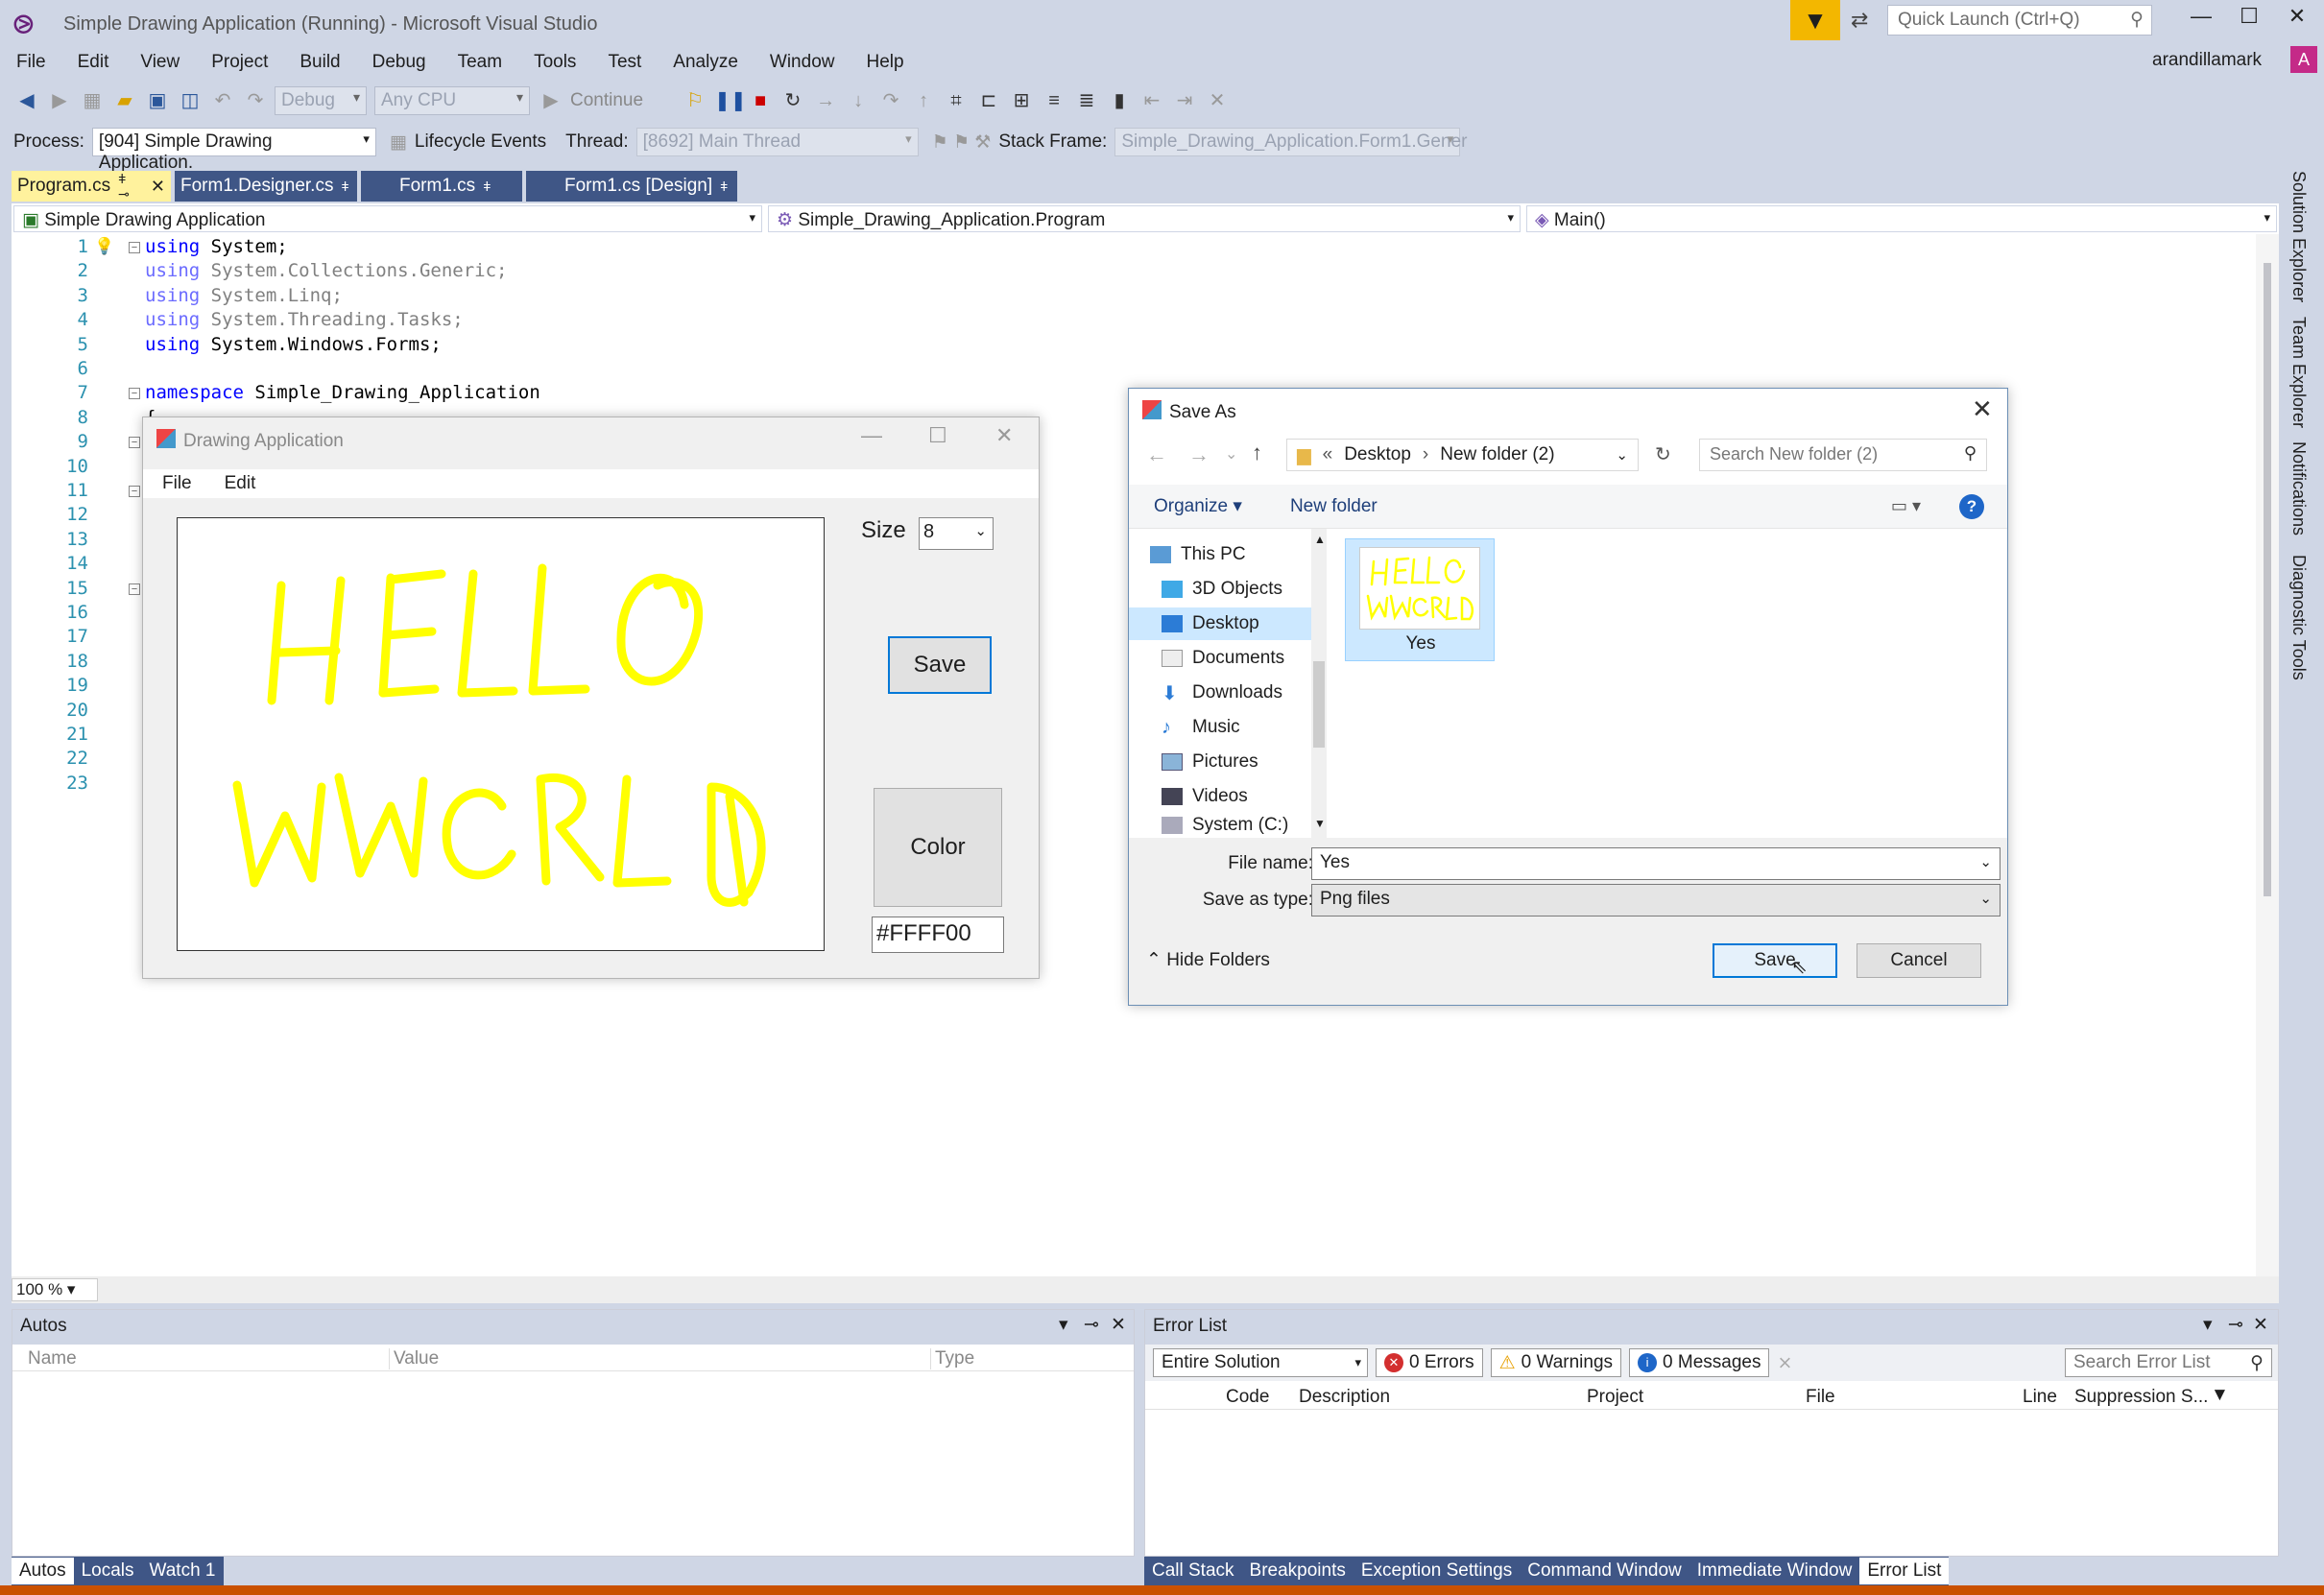  What do you see at coordinates (1151, 100) in the screenshot?
I see `prev-bookmark-icon: ⇤` at bounding box center [1151, 100].